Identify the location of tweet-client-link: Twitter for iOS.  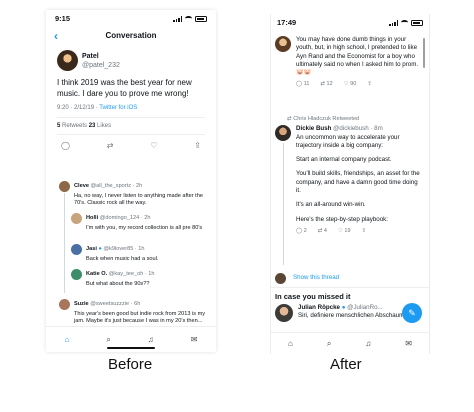
(118, 108).